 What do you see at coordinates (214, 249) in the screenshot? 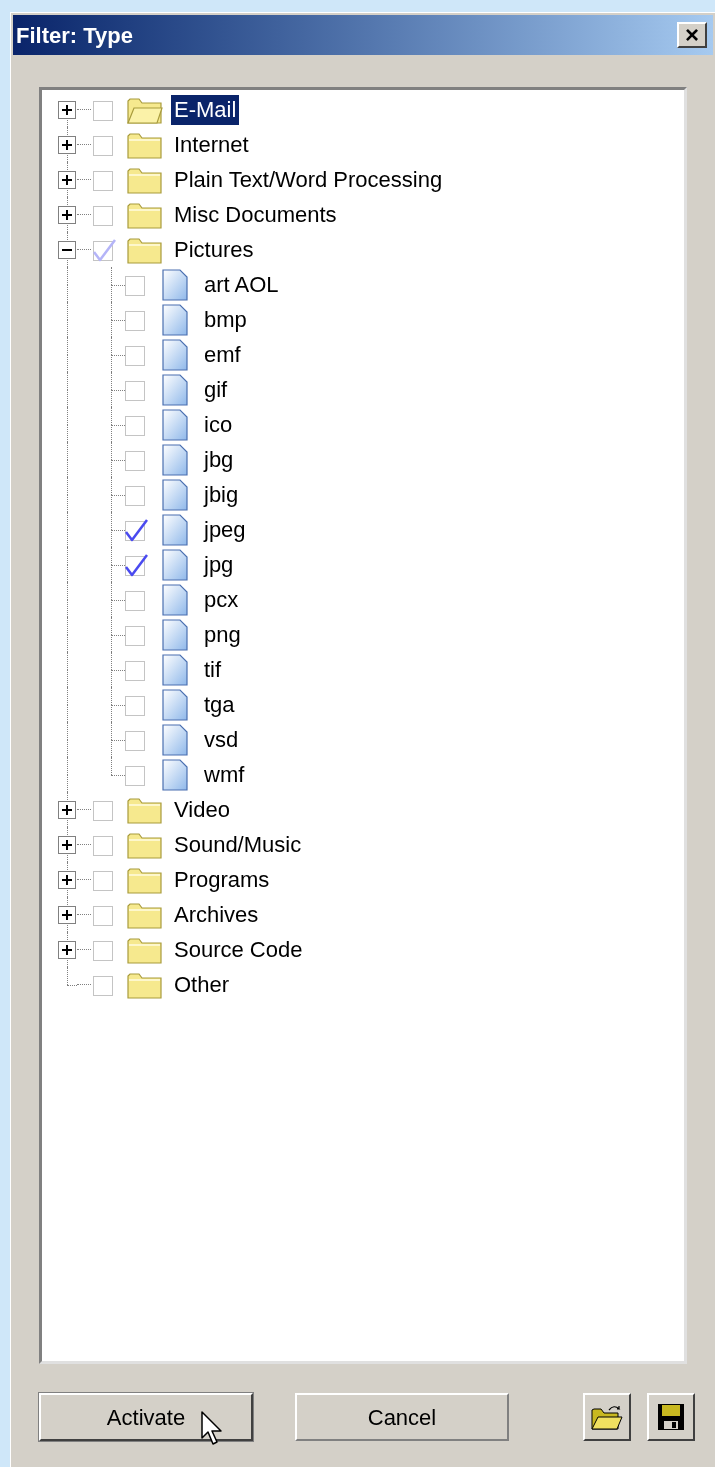
I see `tree-item-label: Pictures` at bounding box center [214, 249].